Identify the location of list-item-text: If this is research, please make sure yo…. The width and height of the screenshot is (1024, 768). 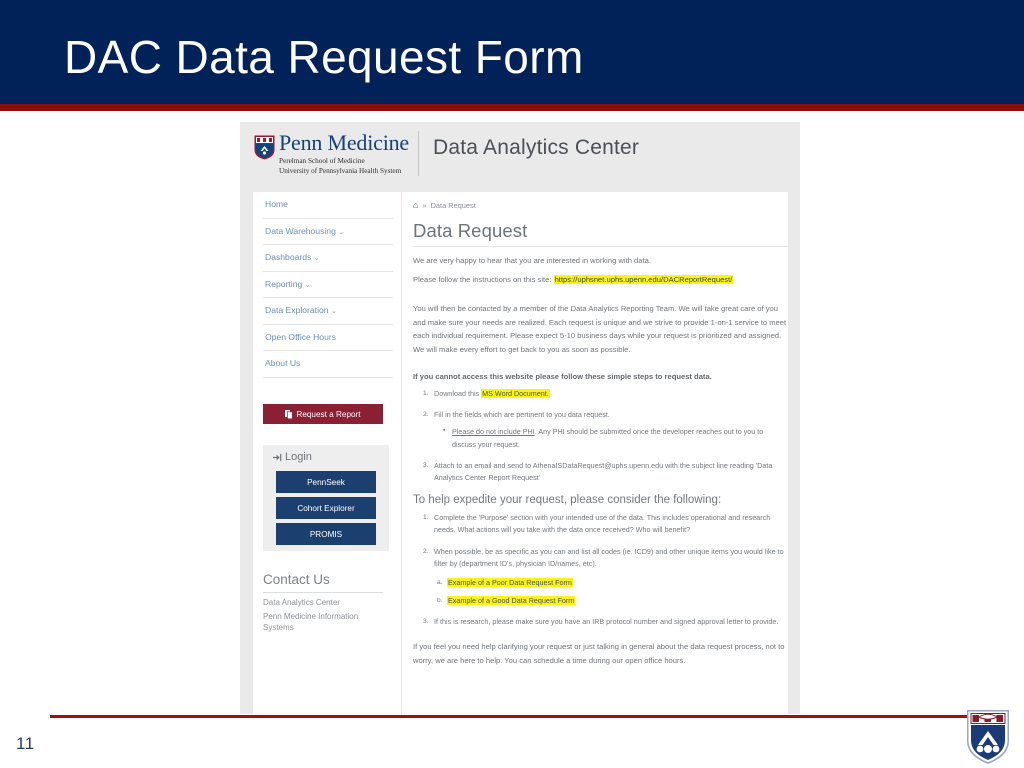
(606, 622).